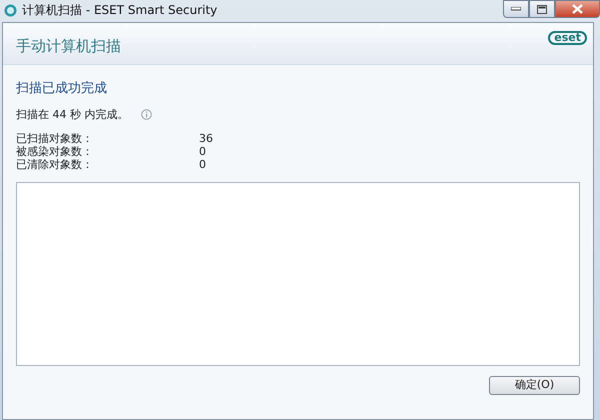 The height and width of the screenshot is (420, 600). What do you see at coordinates (567, 38) in the screenshot?
I see `logo: eset` at bounding box center [567, 38].